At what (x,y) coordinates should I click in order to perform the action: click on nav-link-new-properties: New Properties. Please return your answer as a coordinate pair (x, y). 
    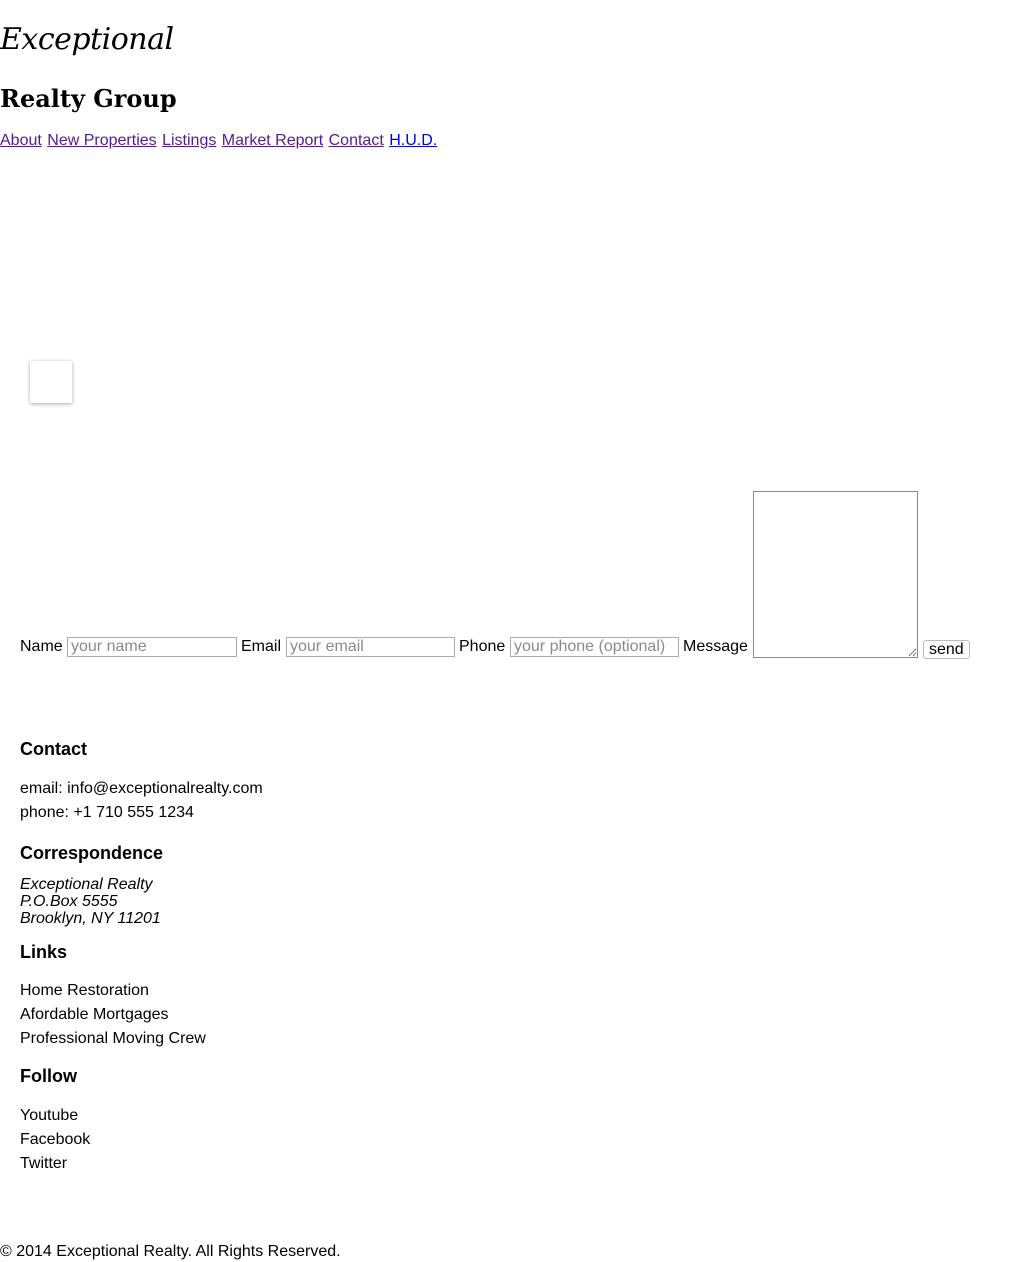
    Looking at the image, I should click on (101, 140).